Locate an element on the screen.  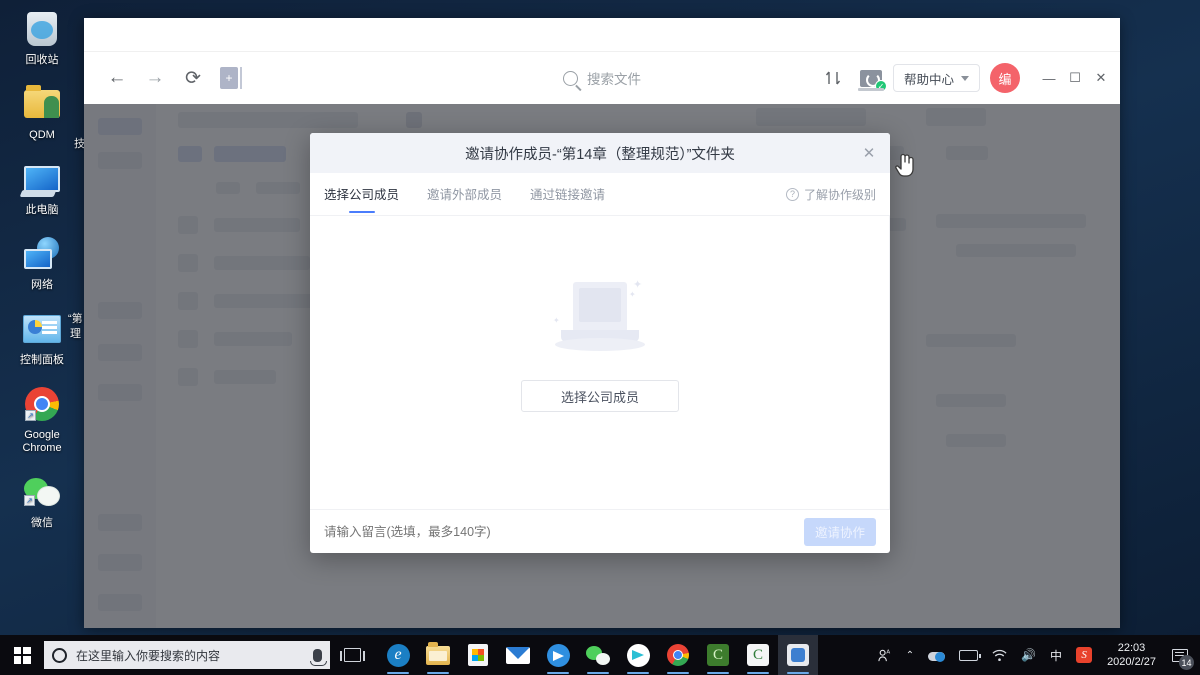
desktop-icon-network: 网络 is located at coordinates (42, 261).